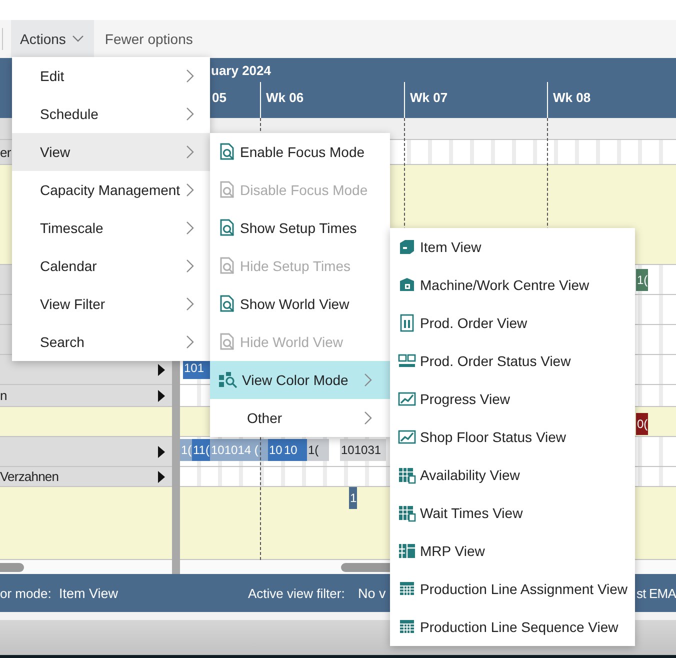 The image size is (676, 658). Describe the element at coordinates (148, 39) in the screenshot. I see `fewer-options-button: Fewer options` at that location.